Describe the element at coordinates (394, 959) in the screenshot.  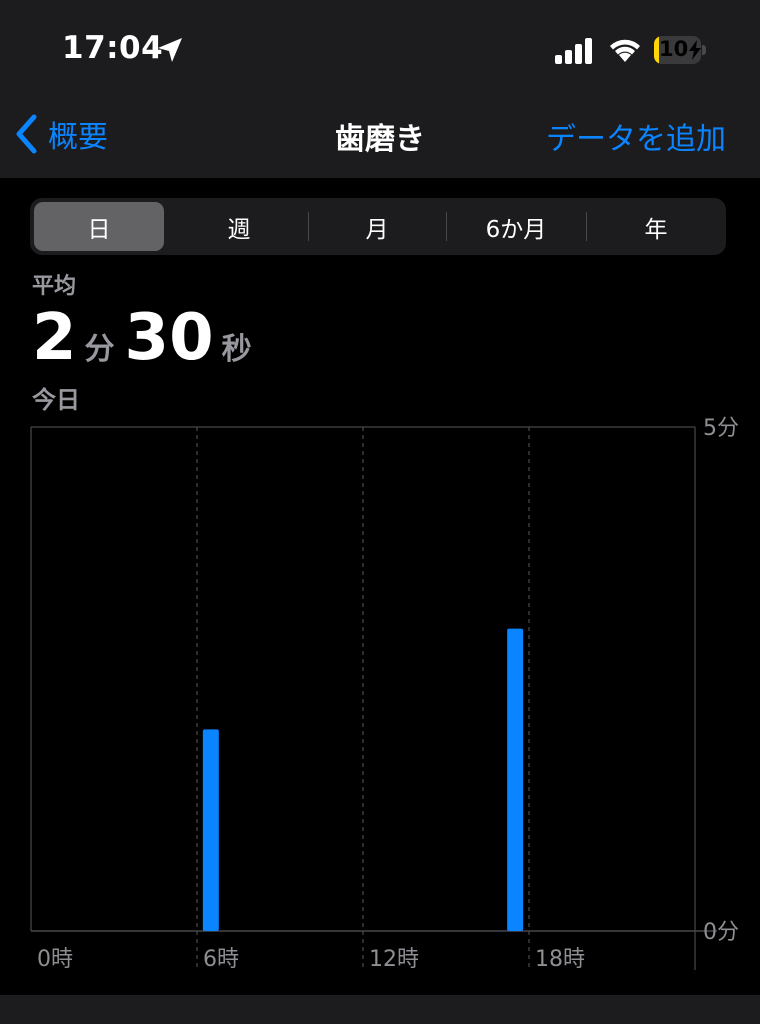
I see `x-tick-label: 12時` at that location.